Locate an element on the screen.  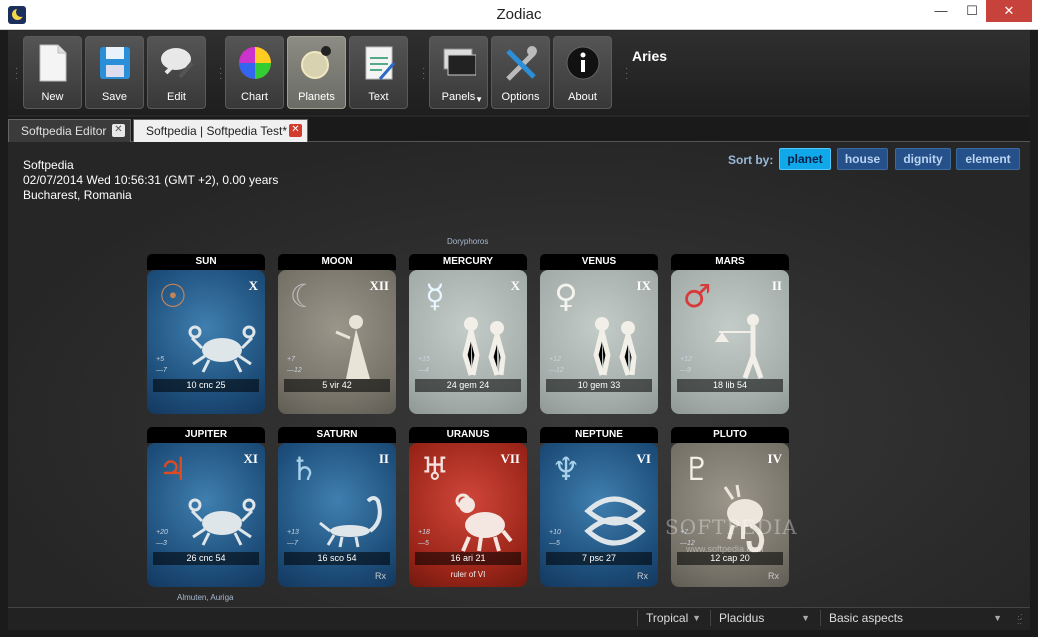
card-body: ☾ XII +7 —12 5 vir 42 is located at coordinates (337, 342).